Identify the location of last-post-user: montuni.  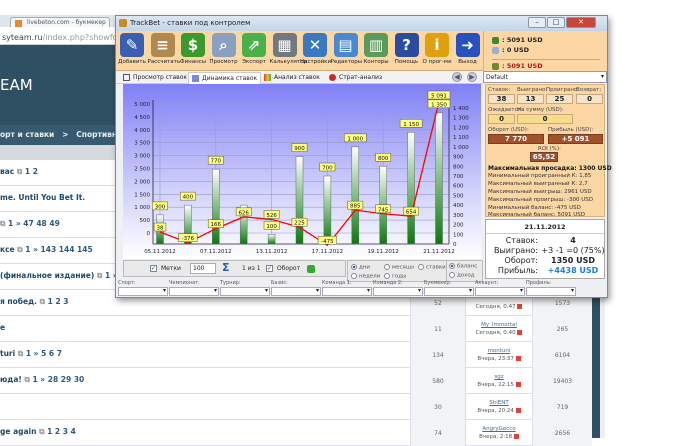
(499, 351).